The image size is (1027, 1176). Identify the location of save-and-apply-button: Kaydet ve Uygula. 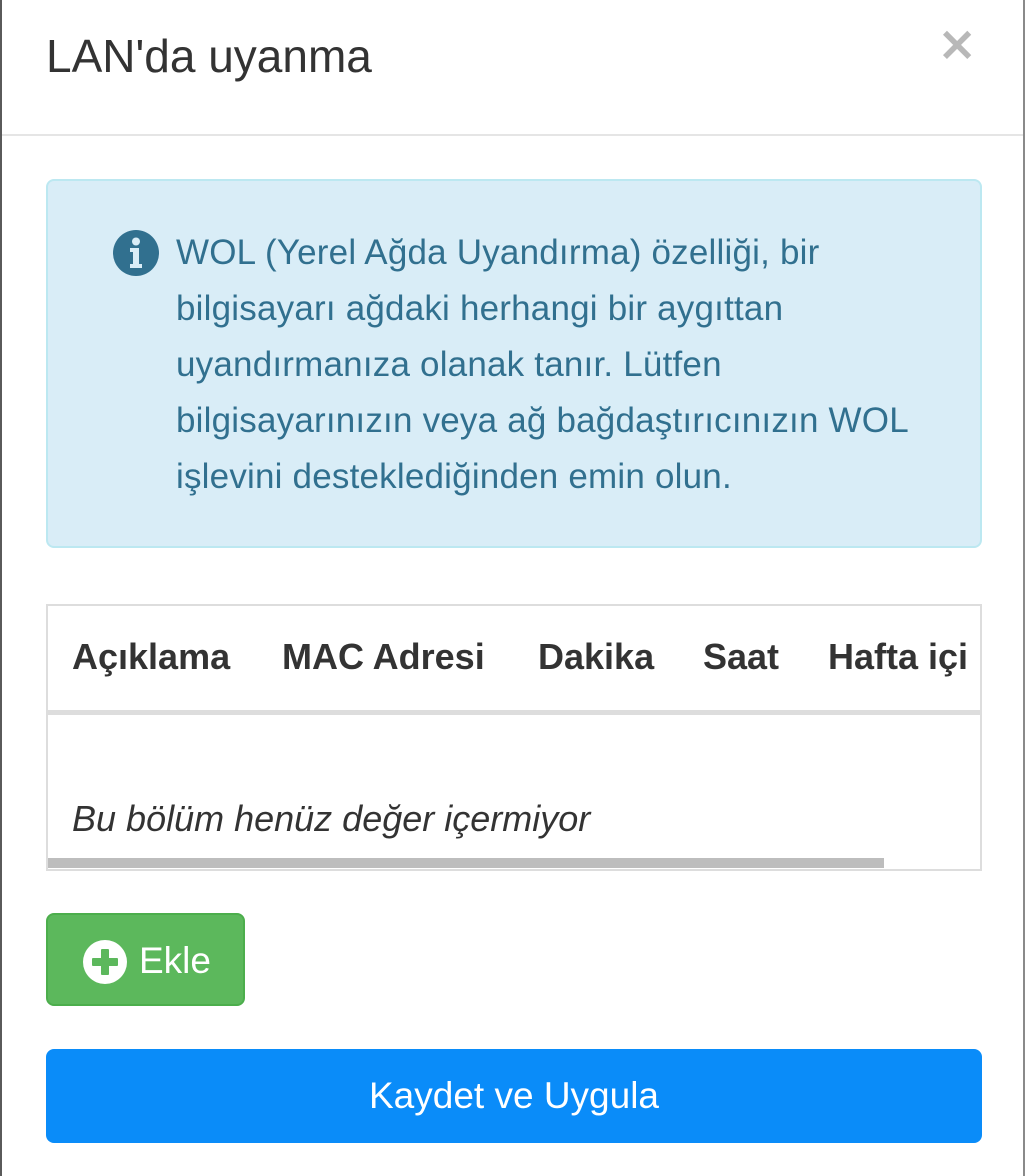
(514, 1096).